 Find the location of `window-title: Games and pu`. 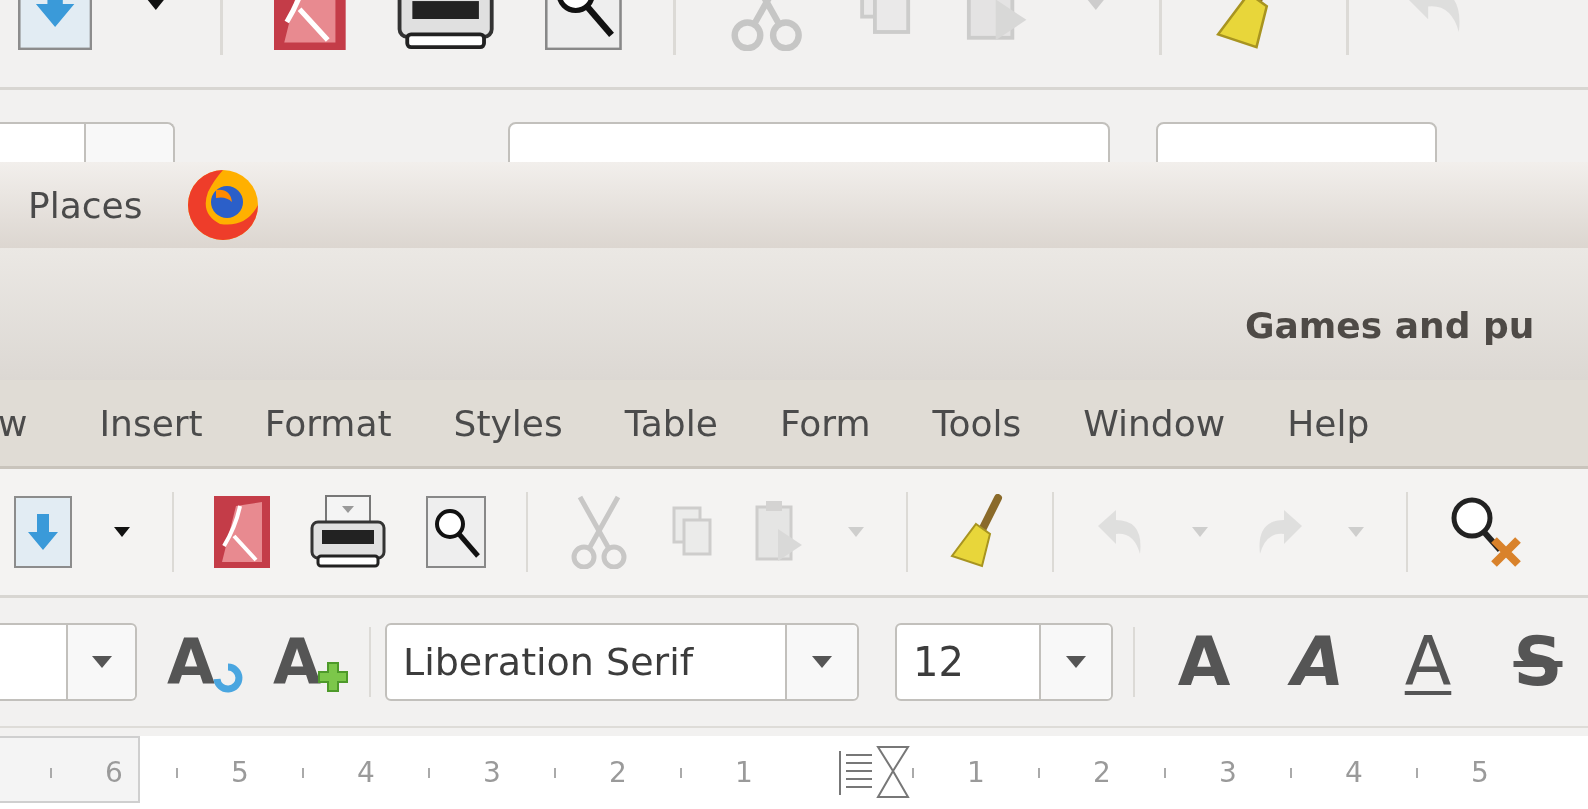

window-title: Games and pu is located at coordinates (1390, 325).